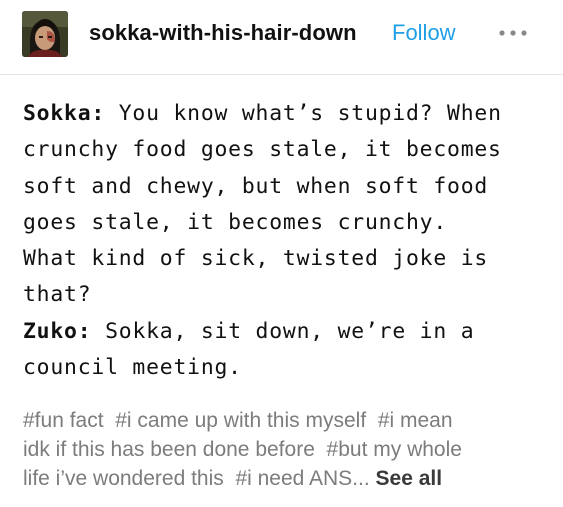  I want to click on speaker-name: Zuko:, so click(57, 331).